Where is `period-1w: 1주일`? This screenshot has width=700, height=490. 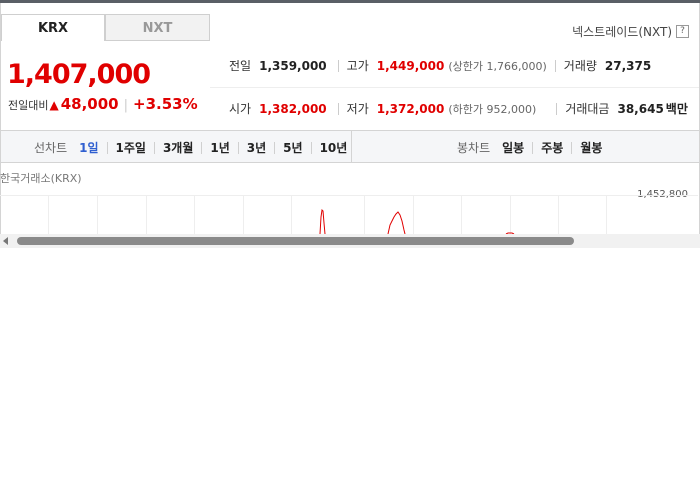
period-1w: 1주일 is located at coordinates (130, 147).